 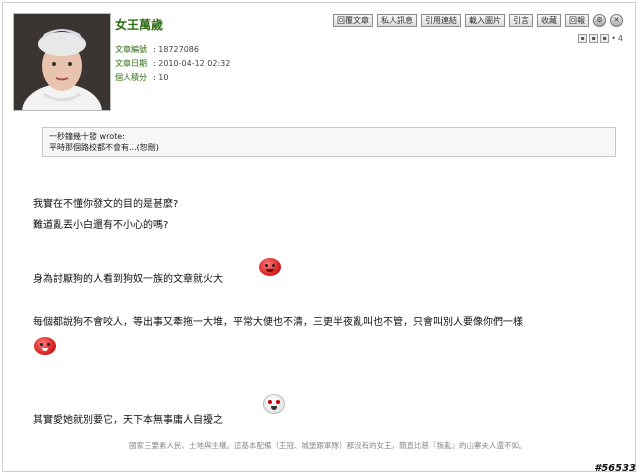 What do you see at coordinates (128, 279) in the screenshot?
I see `body-line-3: 身為討厭狗的人看到狗奴一族的文章就火大` at bounding box center [128, 279].